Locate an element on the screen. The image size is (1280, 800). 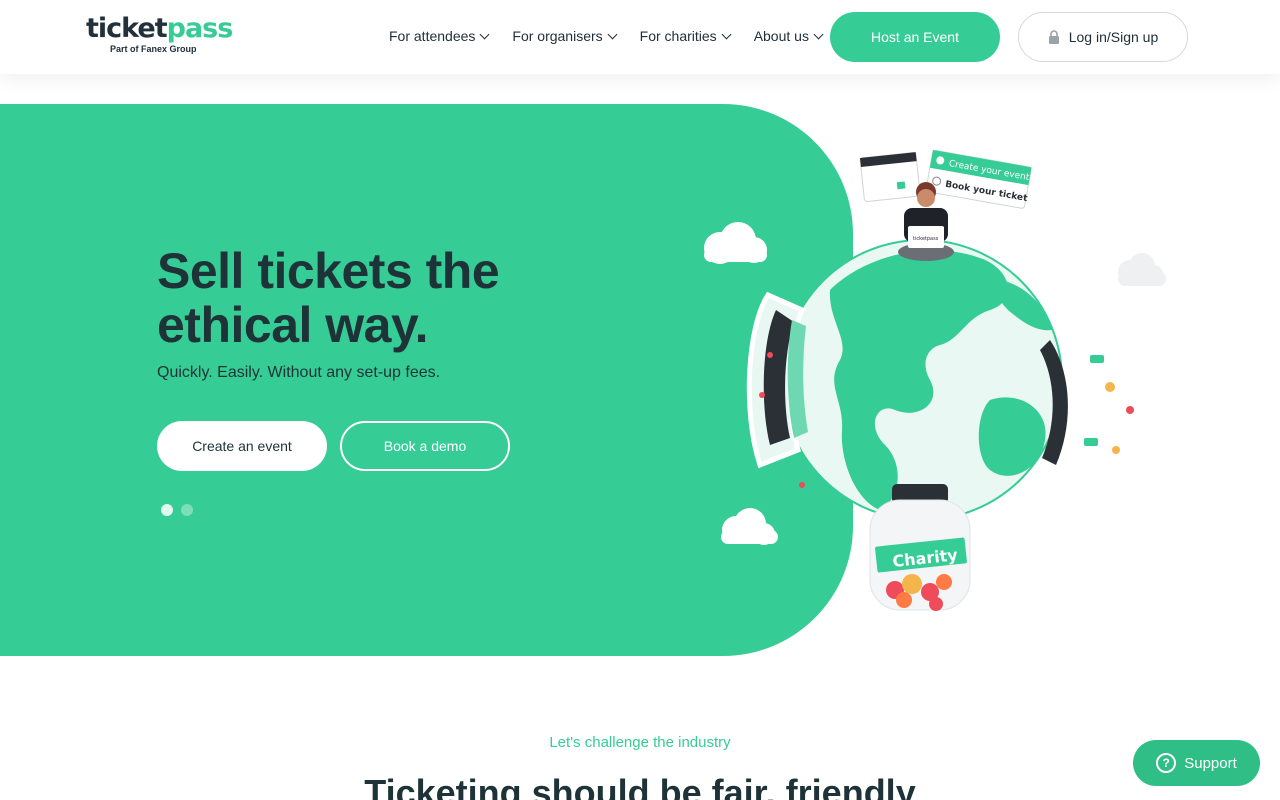
host-event-button: Host an Event is located at coordinates (915, 37).